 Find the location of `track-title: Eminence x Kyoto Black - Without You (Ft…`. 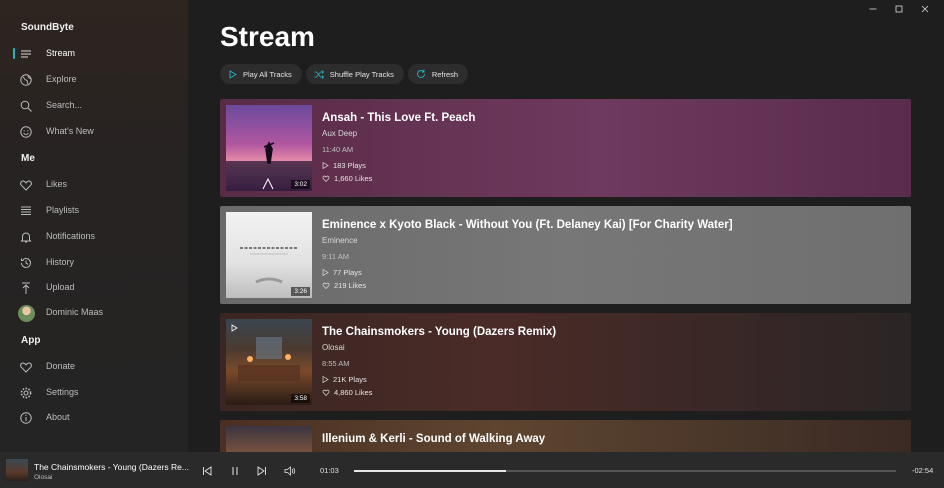

track-title: Eminence x Kyoto Black - Without You (Ft… is located at coordinates (527, 225).